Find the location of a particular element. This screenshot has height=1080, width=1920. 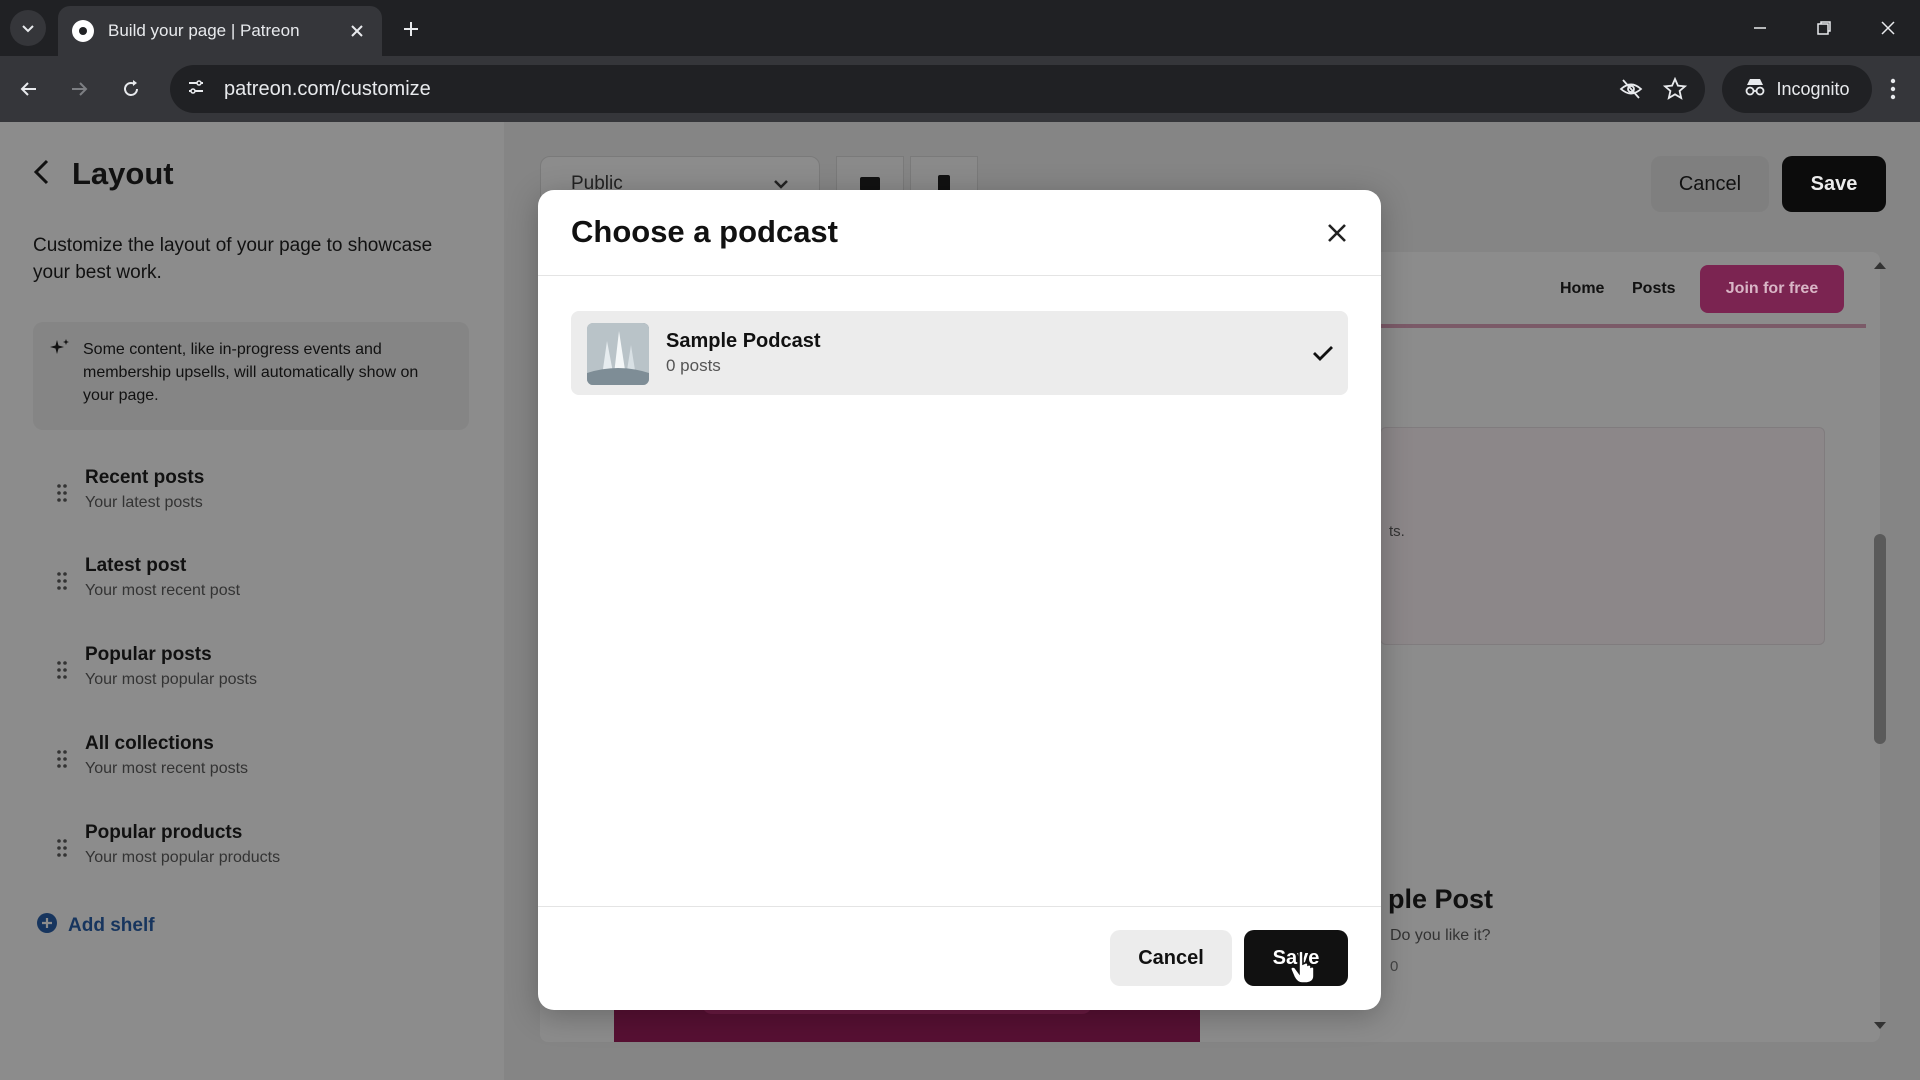

preview-post-count: 0 is located at coordinates (1394, 966).